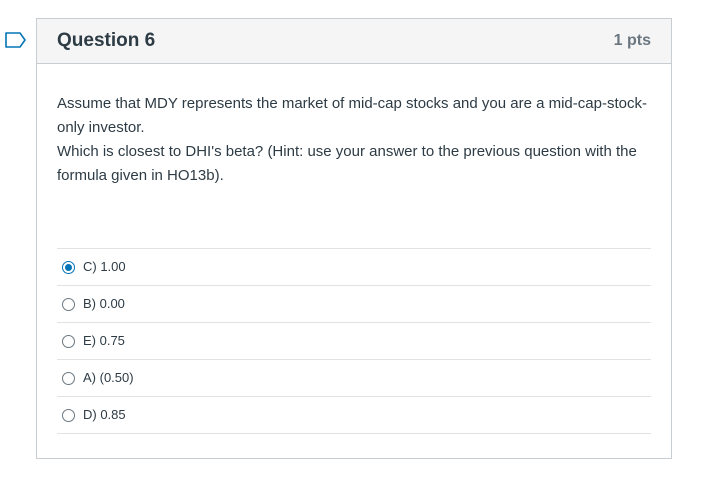 Image resolution: width=708 pixels, height=485 pixels. Describe the element at coordinates (16, 40) in the screenshot. I see `bookmark-flag-icon` at that location.